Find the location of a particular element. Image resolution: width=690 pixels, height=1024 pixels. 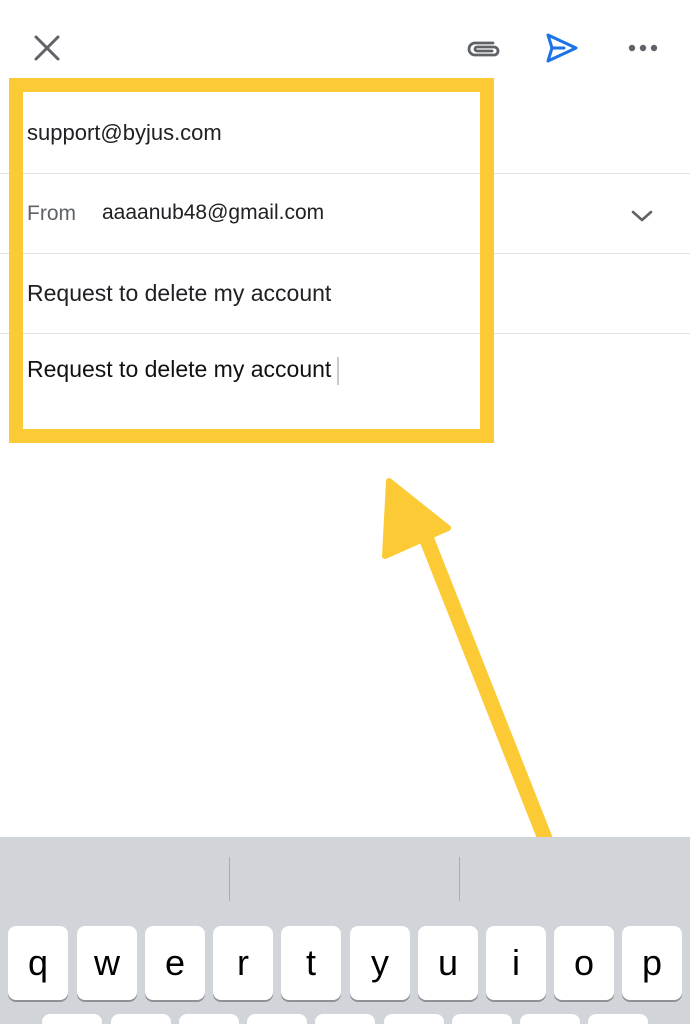

key-r: r is located at coordinates (243, 963).